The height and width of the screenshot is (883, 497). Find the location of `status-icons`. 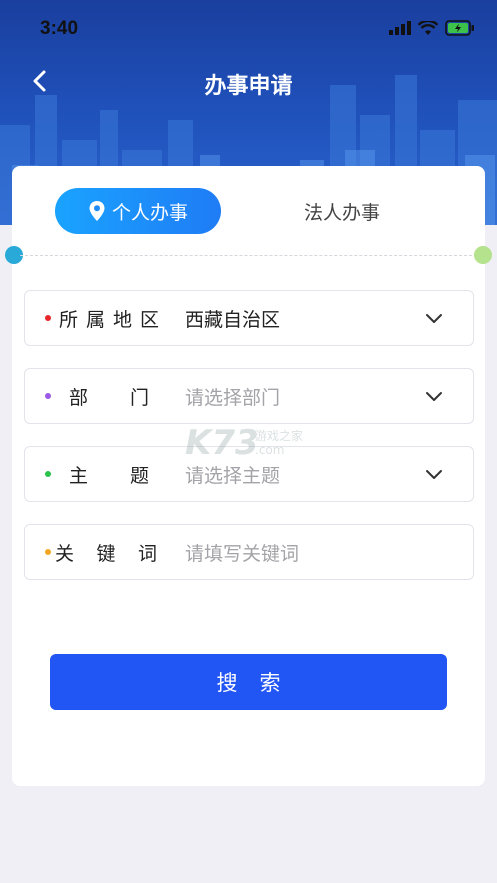

status-icons is located at coordinates (432, 28).